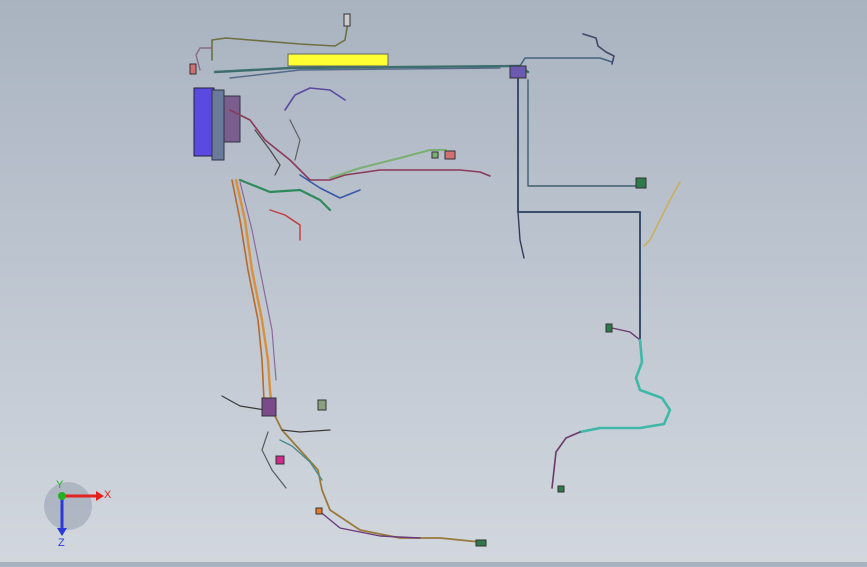 Image resolution: width=867 pixels, height=567 pixels. I want to click on harness-cluster-green, so click(388, 164).